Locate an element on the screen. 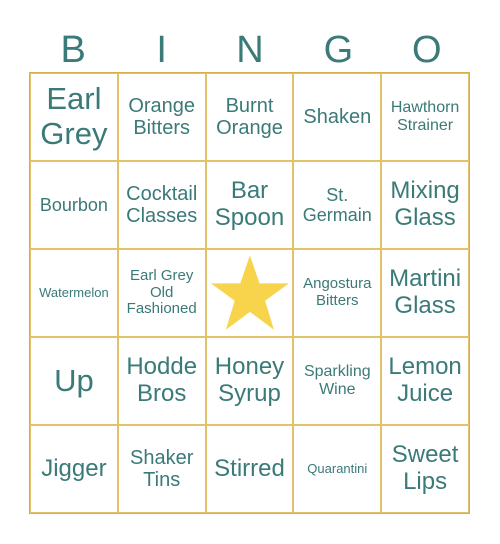  bingo-cell: Martini Glass is located at coordinates (425, 293).